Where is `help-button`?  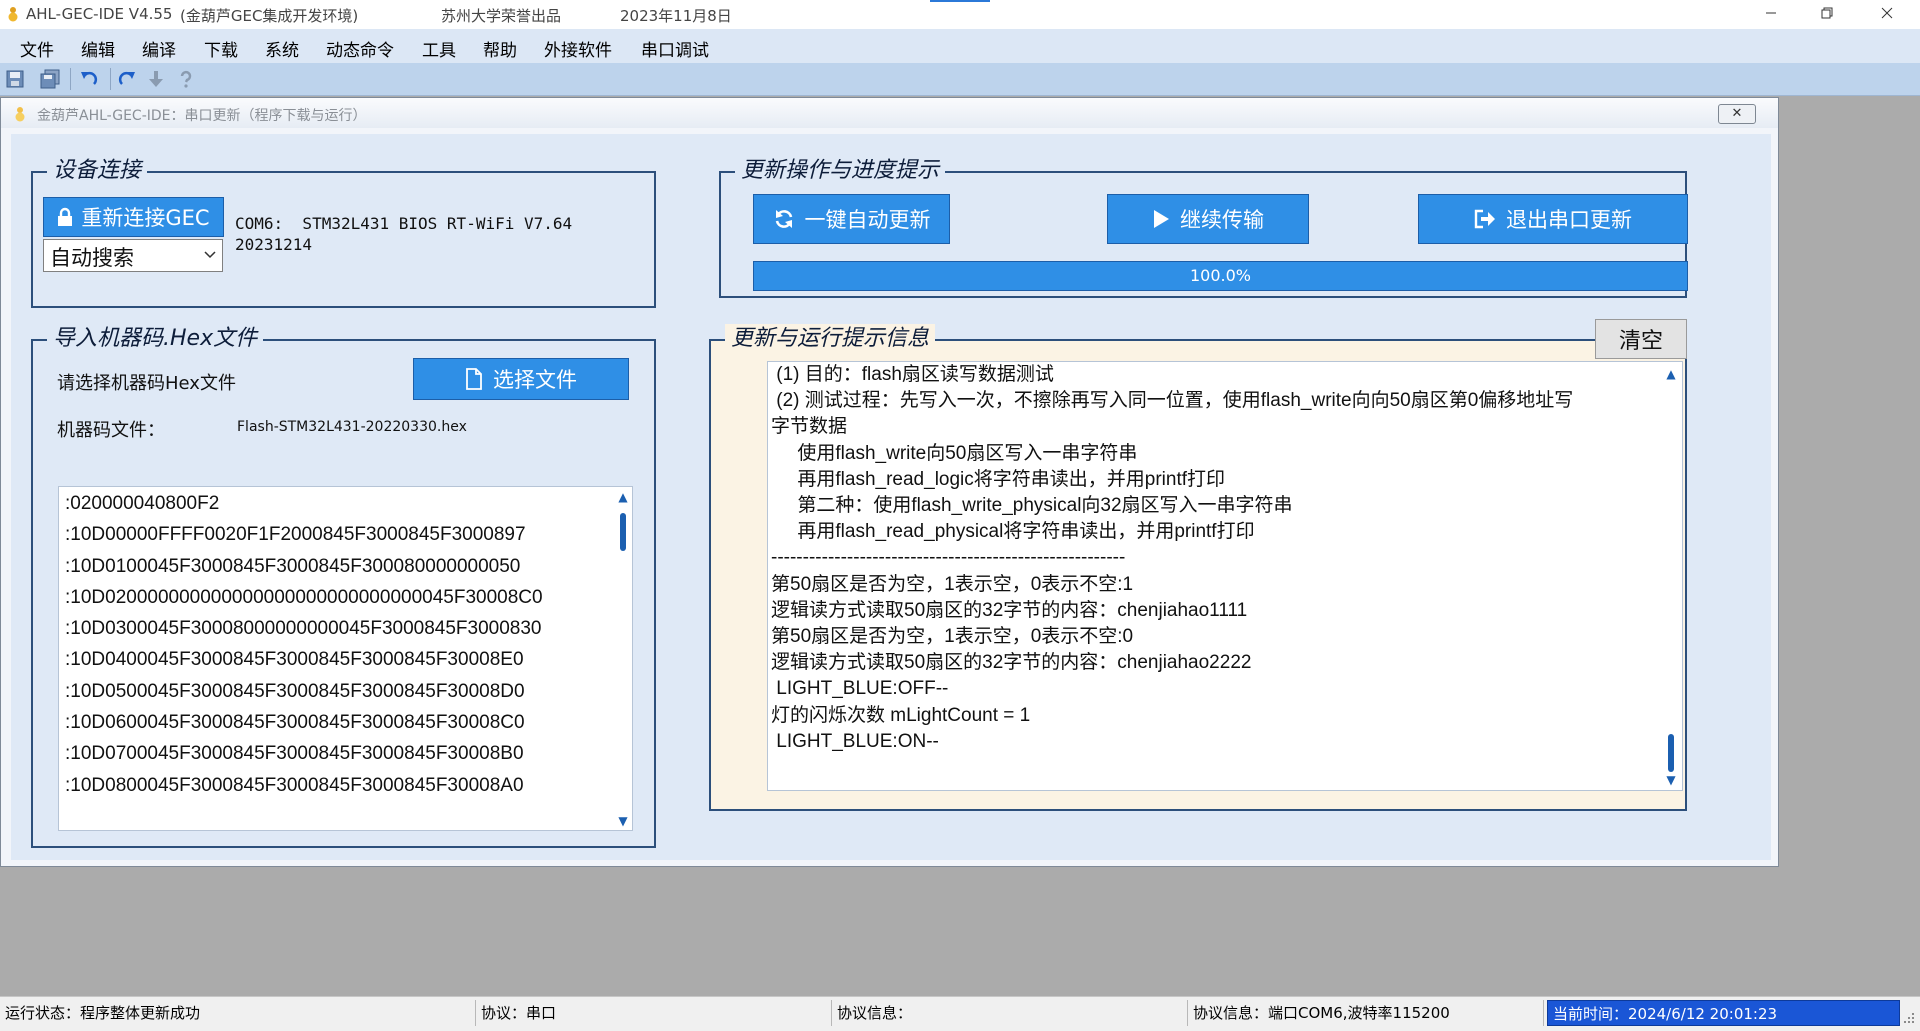
help-button is located at coordinates (186, 79).